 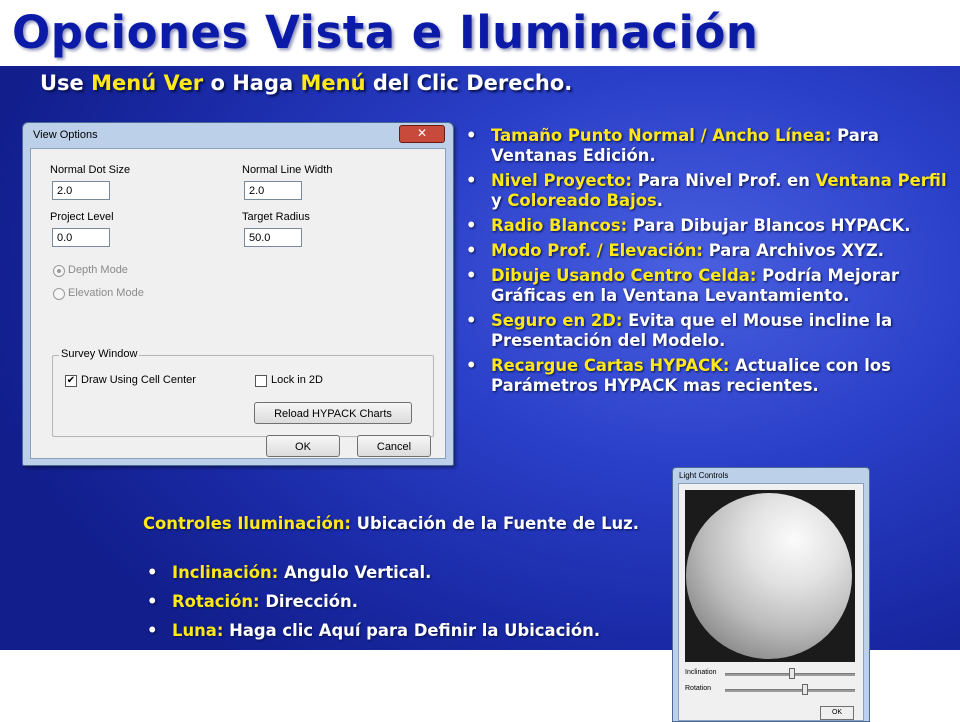 I want to click on bullet-highlight: Nivel Proyecto:, so click(x=561, y=180).